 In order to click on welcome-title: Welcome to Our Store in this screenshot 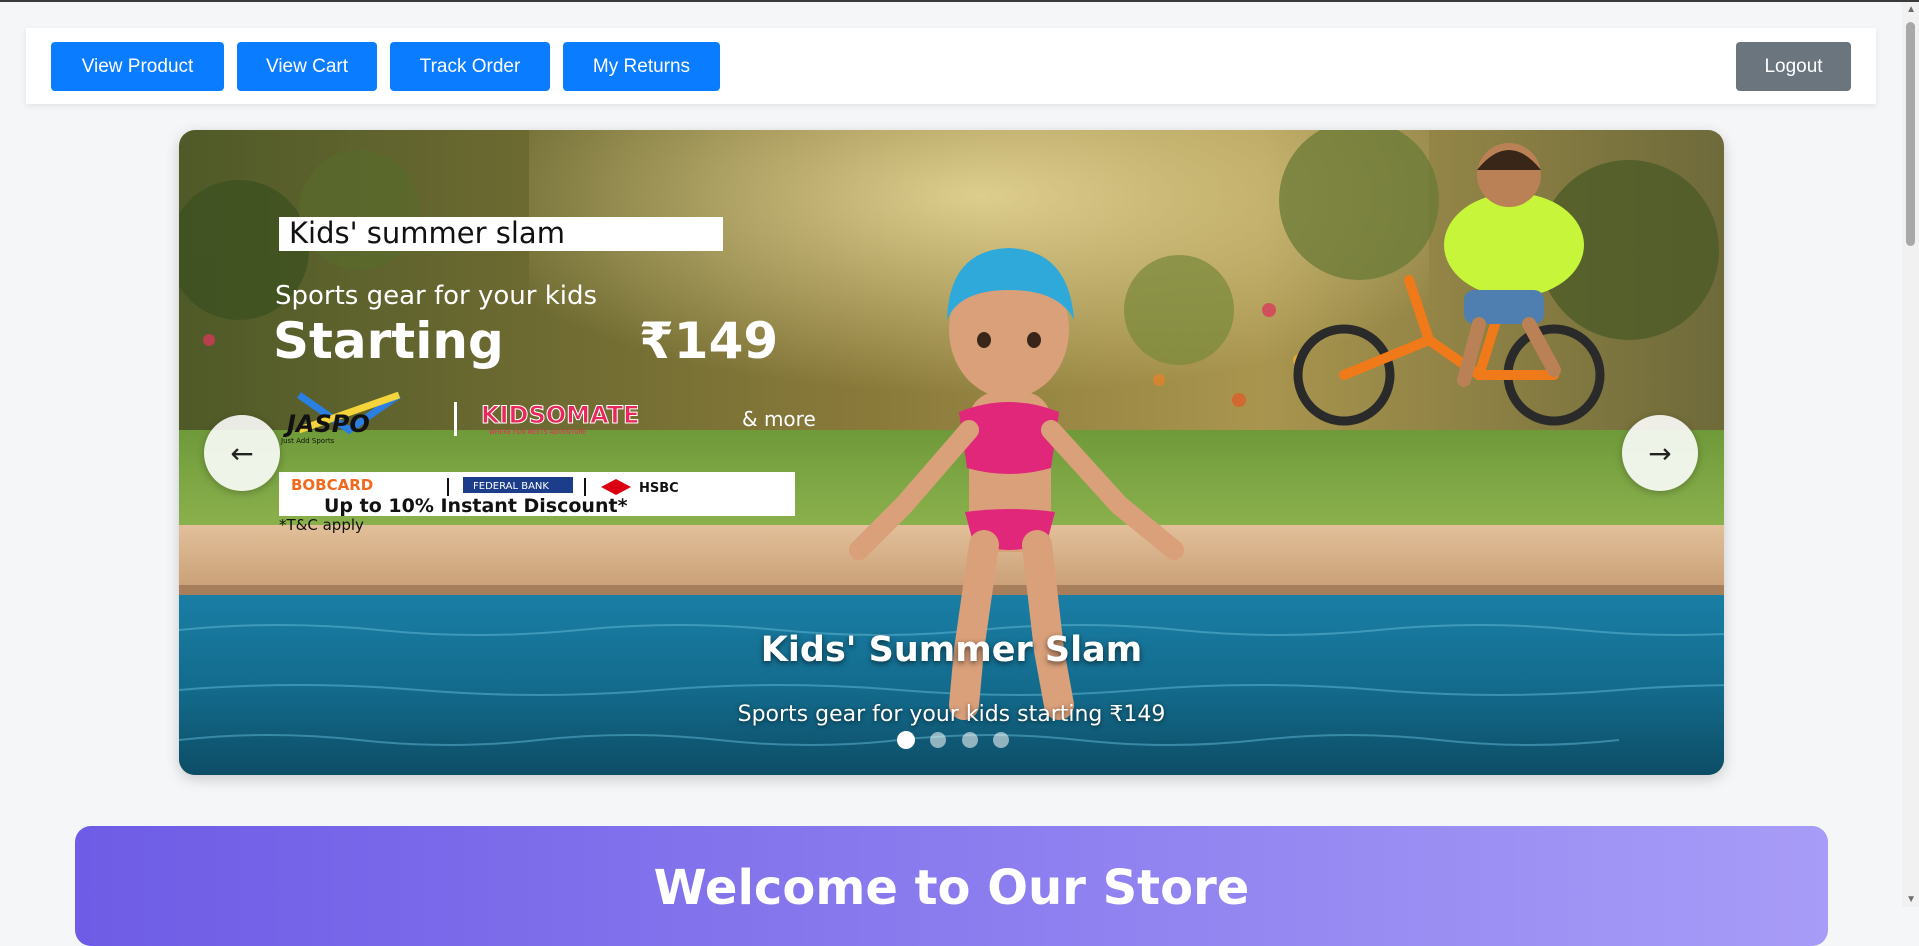, I will do `click(951, 888)`.